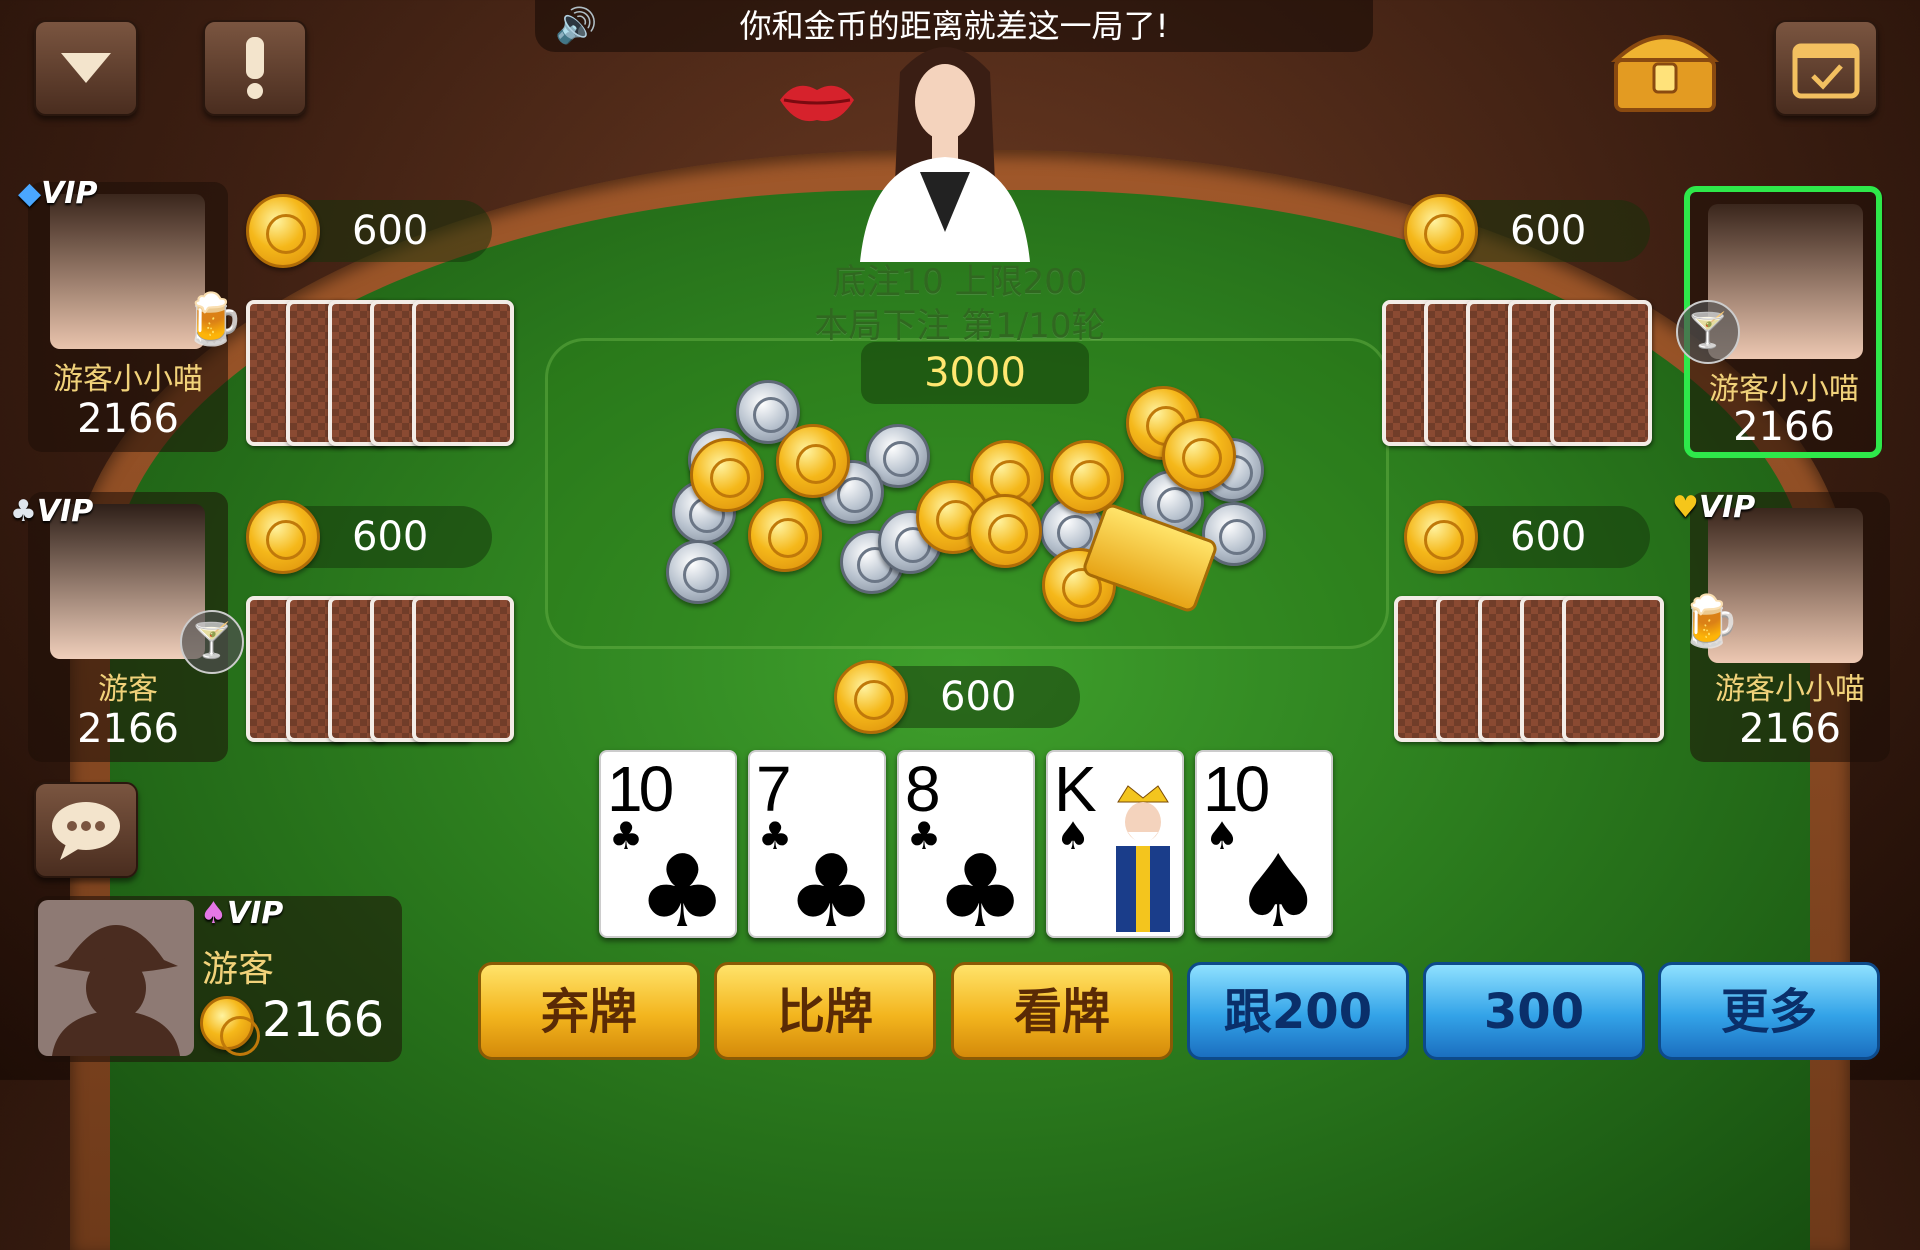 The height and width of the screenshot is (1250, 1920). I want to click on alert-icon, so click(255, 68).